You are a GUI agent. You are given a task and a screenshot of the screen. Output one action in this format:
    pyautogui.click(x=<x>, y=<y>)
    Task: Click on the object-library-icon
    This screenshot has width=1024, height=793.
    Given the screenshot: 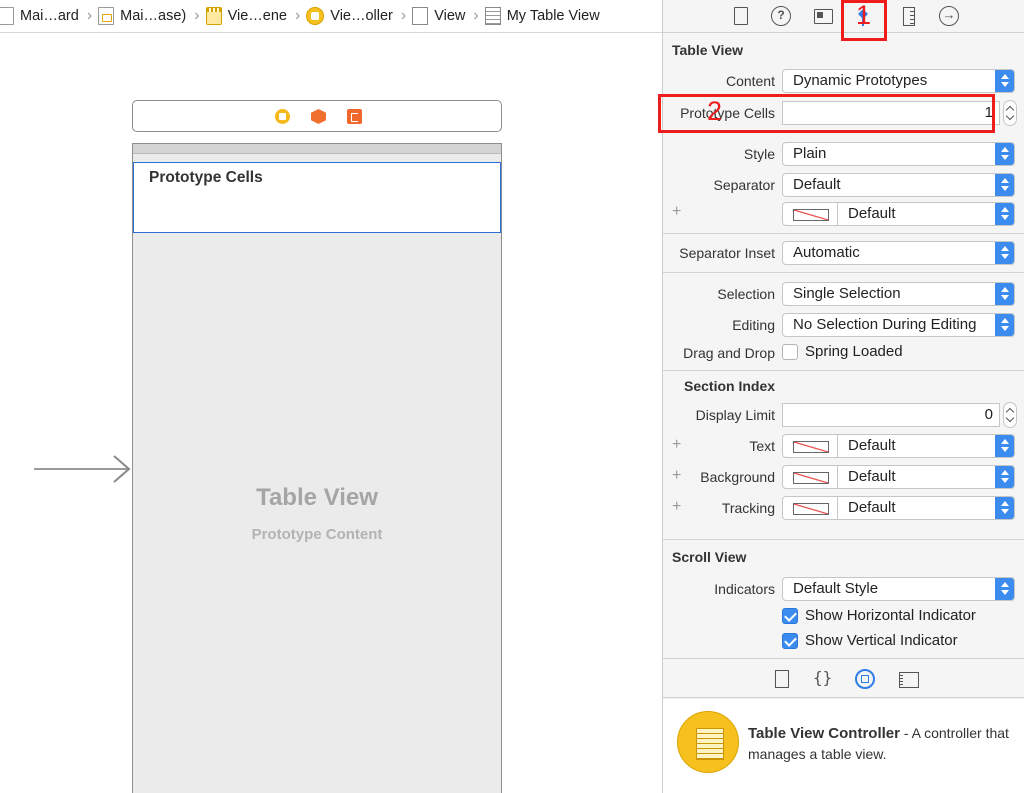 What is the action you would take?
    pyautogui.click(x=865, y=679)
    